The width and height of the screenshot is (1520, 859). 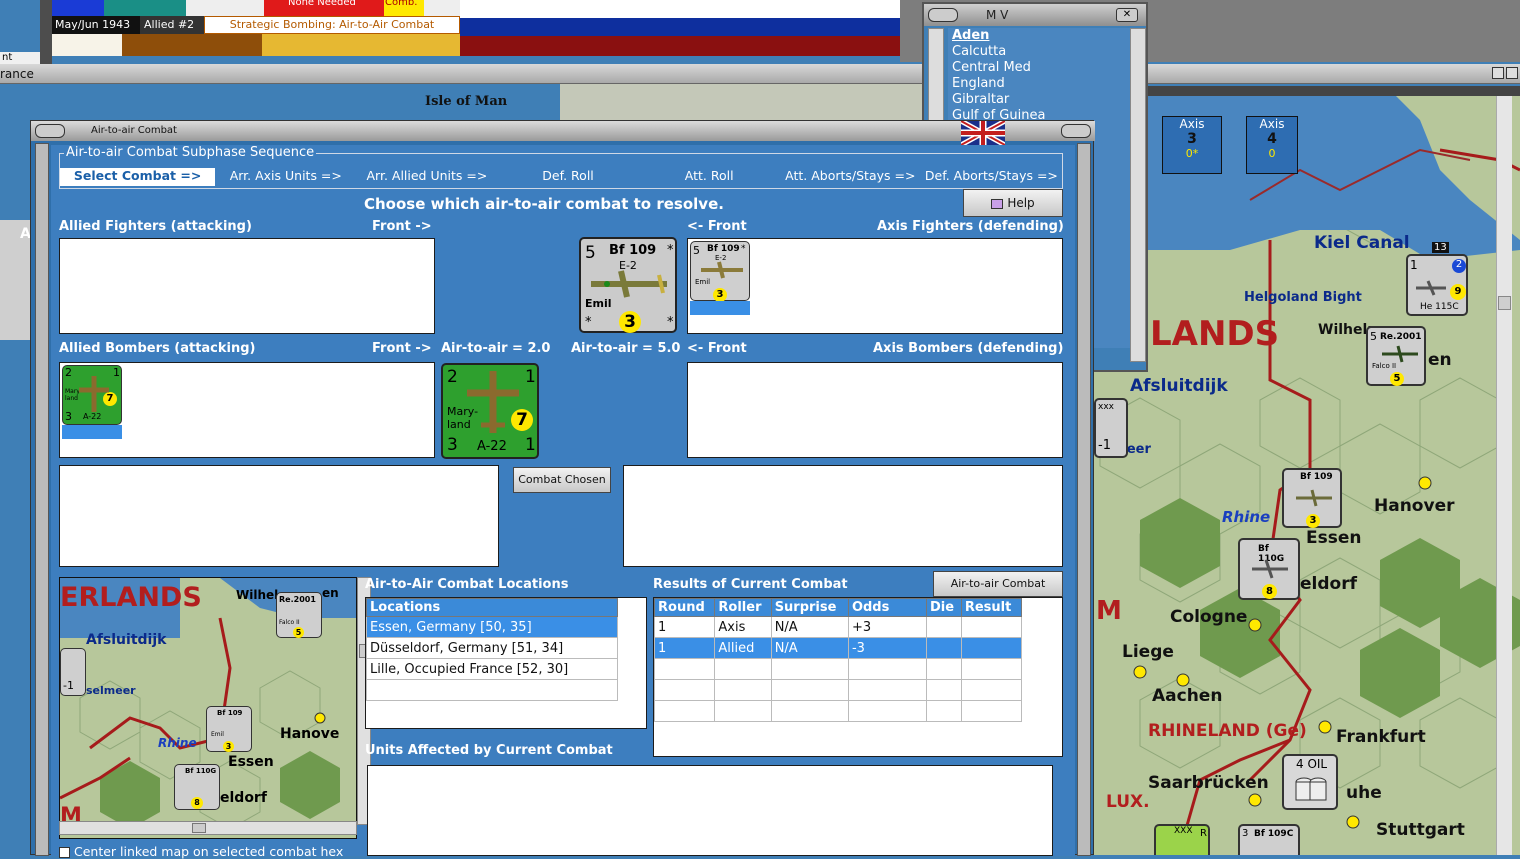 What do you see at coordinates (633, 250) in the screenshot?
I see `bf109-large-name: Bf 109` at bounding box center [633, 250].